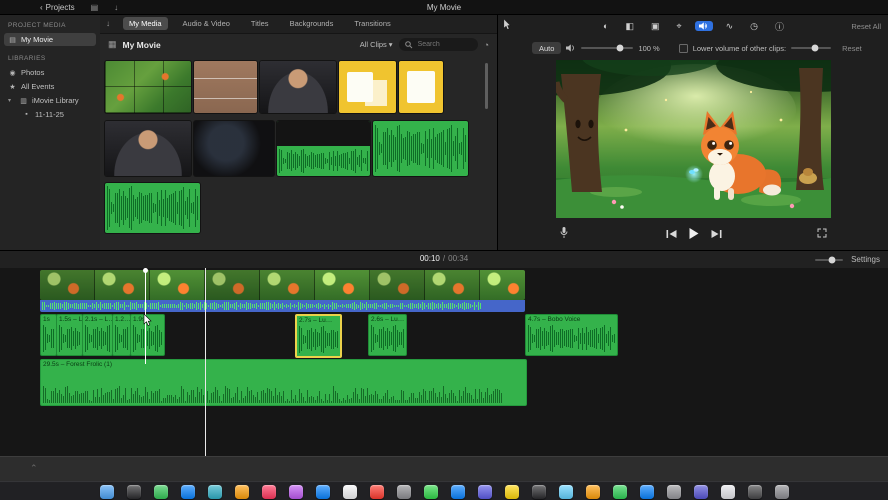 Image resolution: width=888 pixels, height=500 pixels. I want to click on speed-icon: ◷, so click(754, 26).